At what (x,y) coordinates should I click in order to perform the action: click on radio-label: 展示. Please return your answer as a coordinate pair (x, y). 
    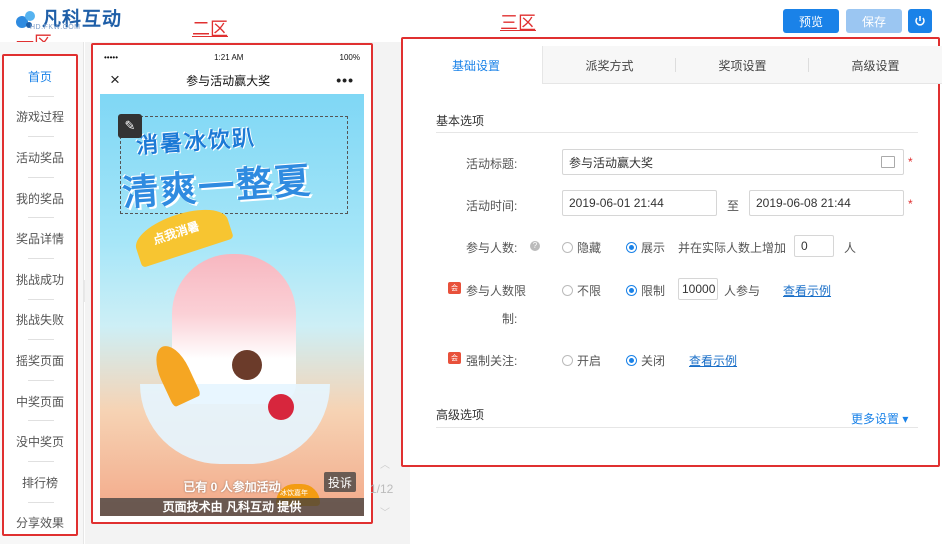
    Looking at the image, I should click on (653, 248).